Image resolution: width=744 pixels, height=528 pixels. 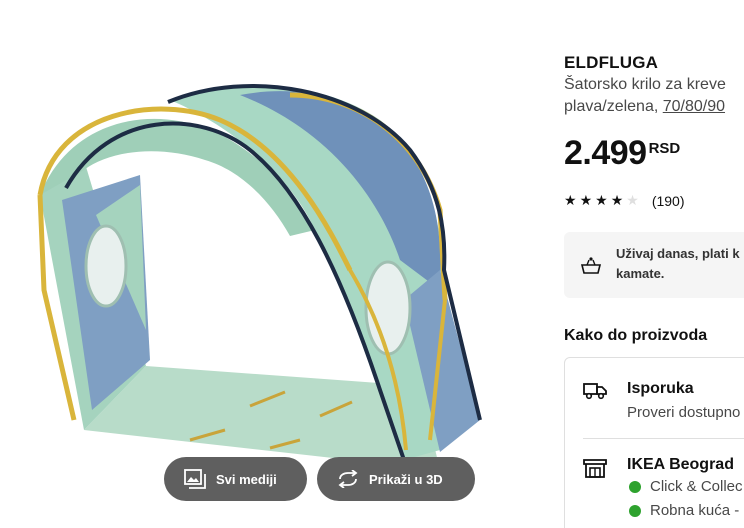 What do you see at coordinates (640, 273) in the screenshot?
I see `payment-text-2: kamate.` at bounding box center [640, 273].